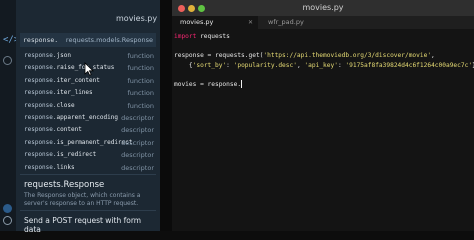 This screenshot has height=240, width=474. I want to click on kite-file-title: movies.py, so click(137, 18).